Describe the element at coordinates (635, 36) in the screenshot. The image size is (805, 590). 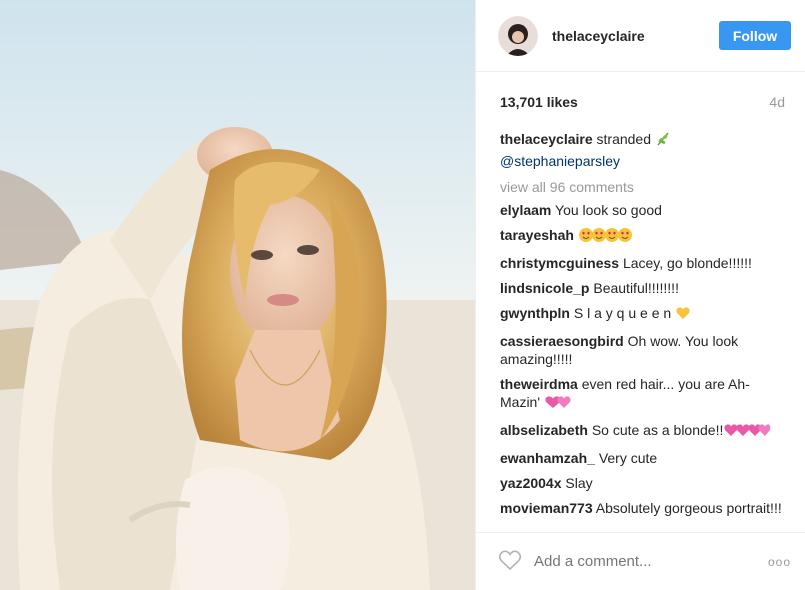
I see `post-username: thelaceyclaire` at that location.